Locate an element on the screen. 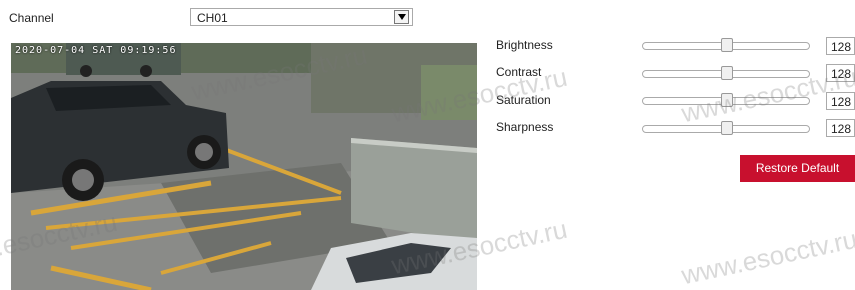 The image size is (855, 290). sharpness-slider-thumb is located at coordinates (727, 128).